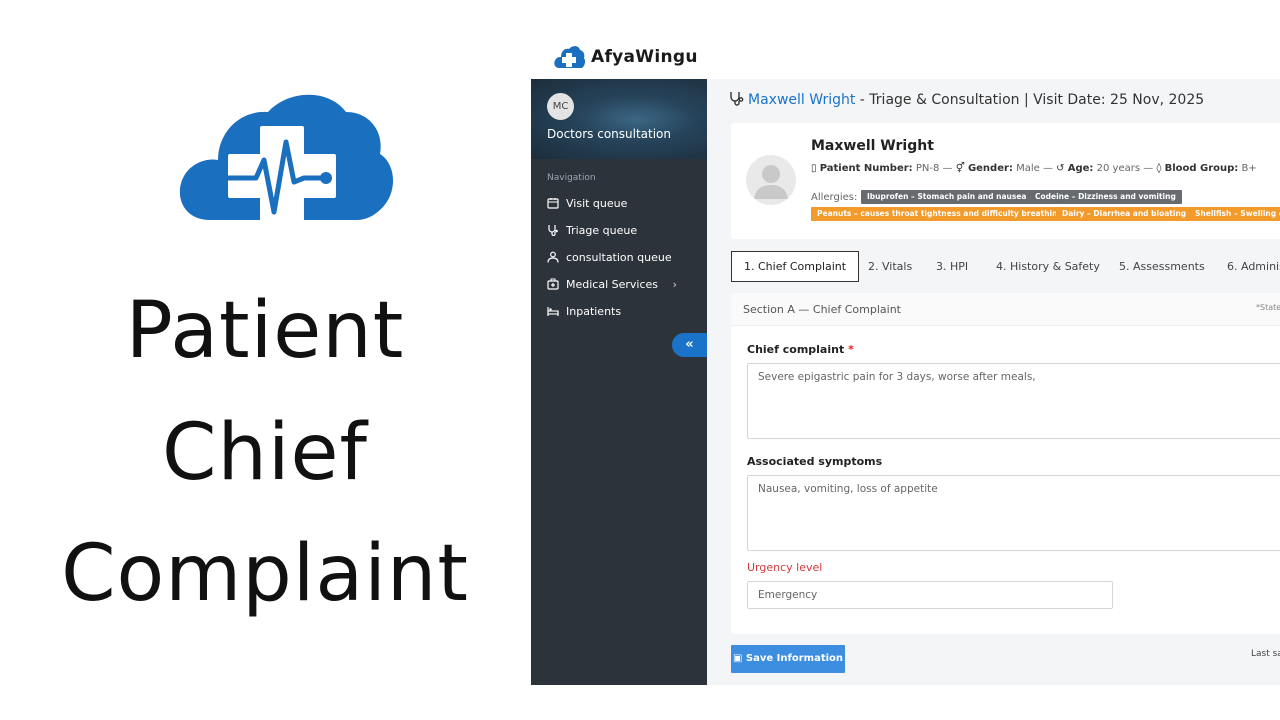  What do you see at coordinates (1105, 197) in the screenshot?
I see `allergy-tag: Codeine – Dizziness and vomiting` at bounding box center [1105, 197].